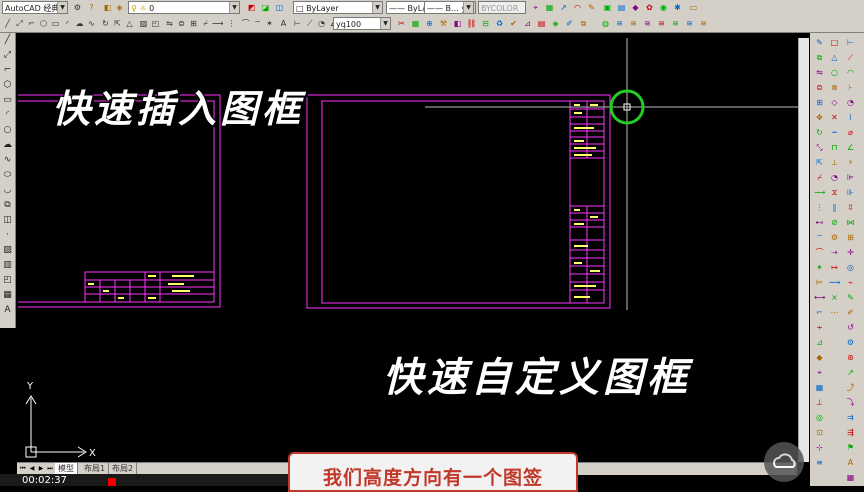  What do you see at coordinates (819, 267) in the screenshot?
I see `explode-icon: ✶` at bounding box center [819, 267].